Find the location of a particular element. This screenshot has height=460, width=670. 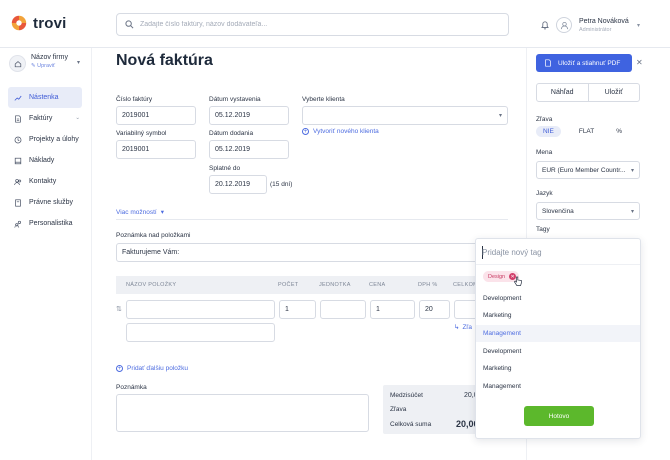

discount-arrow-icon: ↳ is located at coordinates (457, 327).